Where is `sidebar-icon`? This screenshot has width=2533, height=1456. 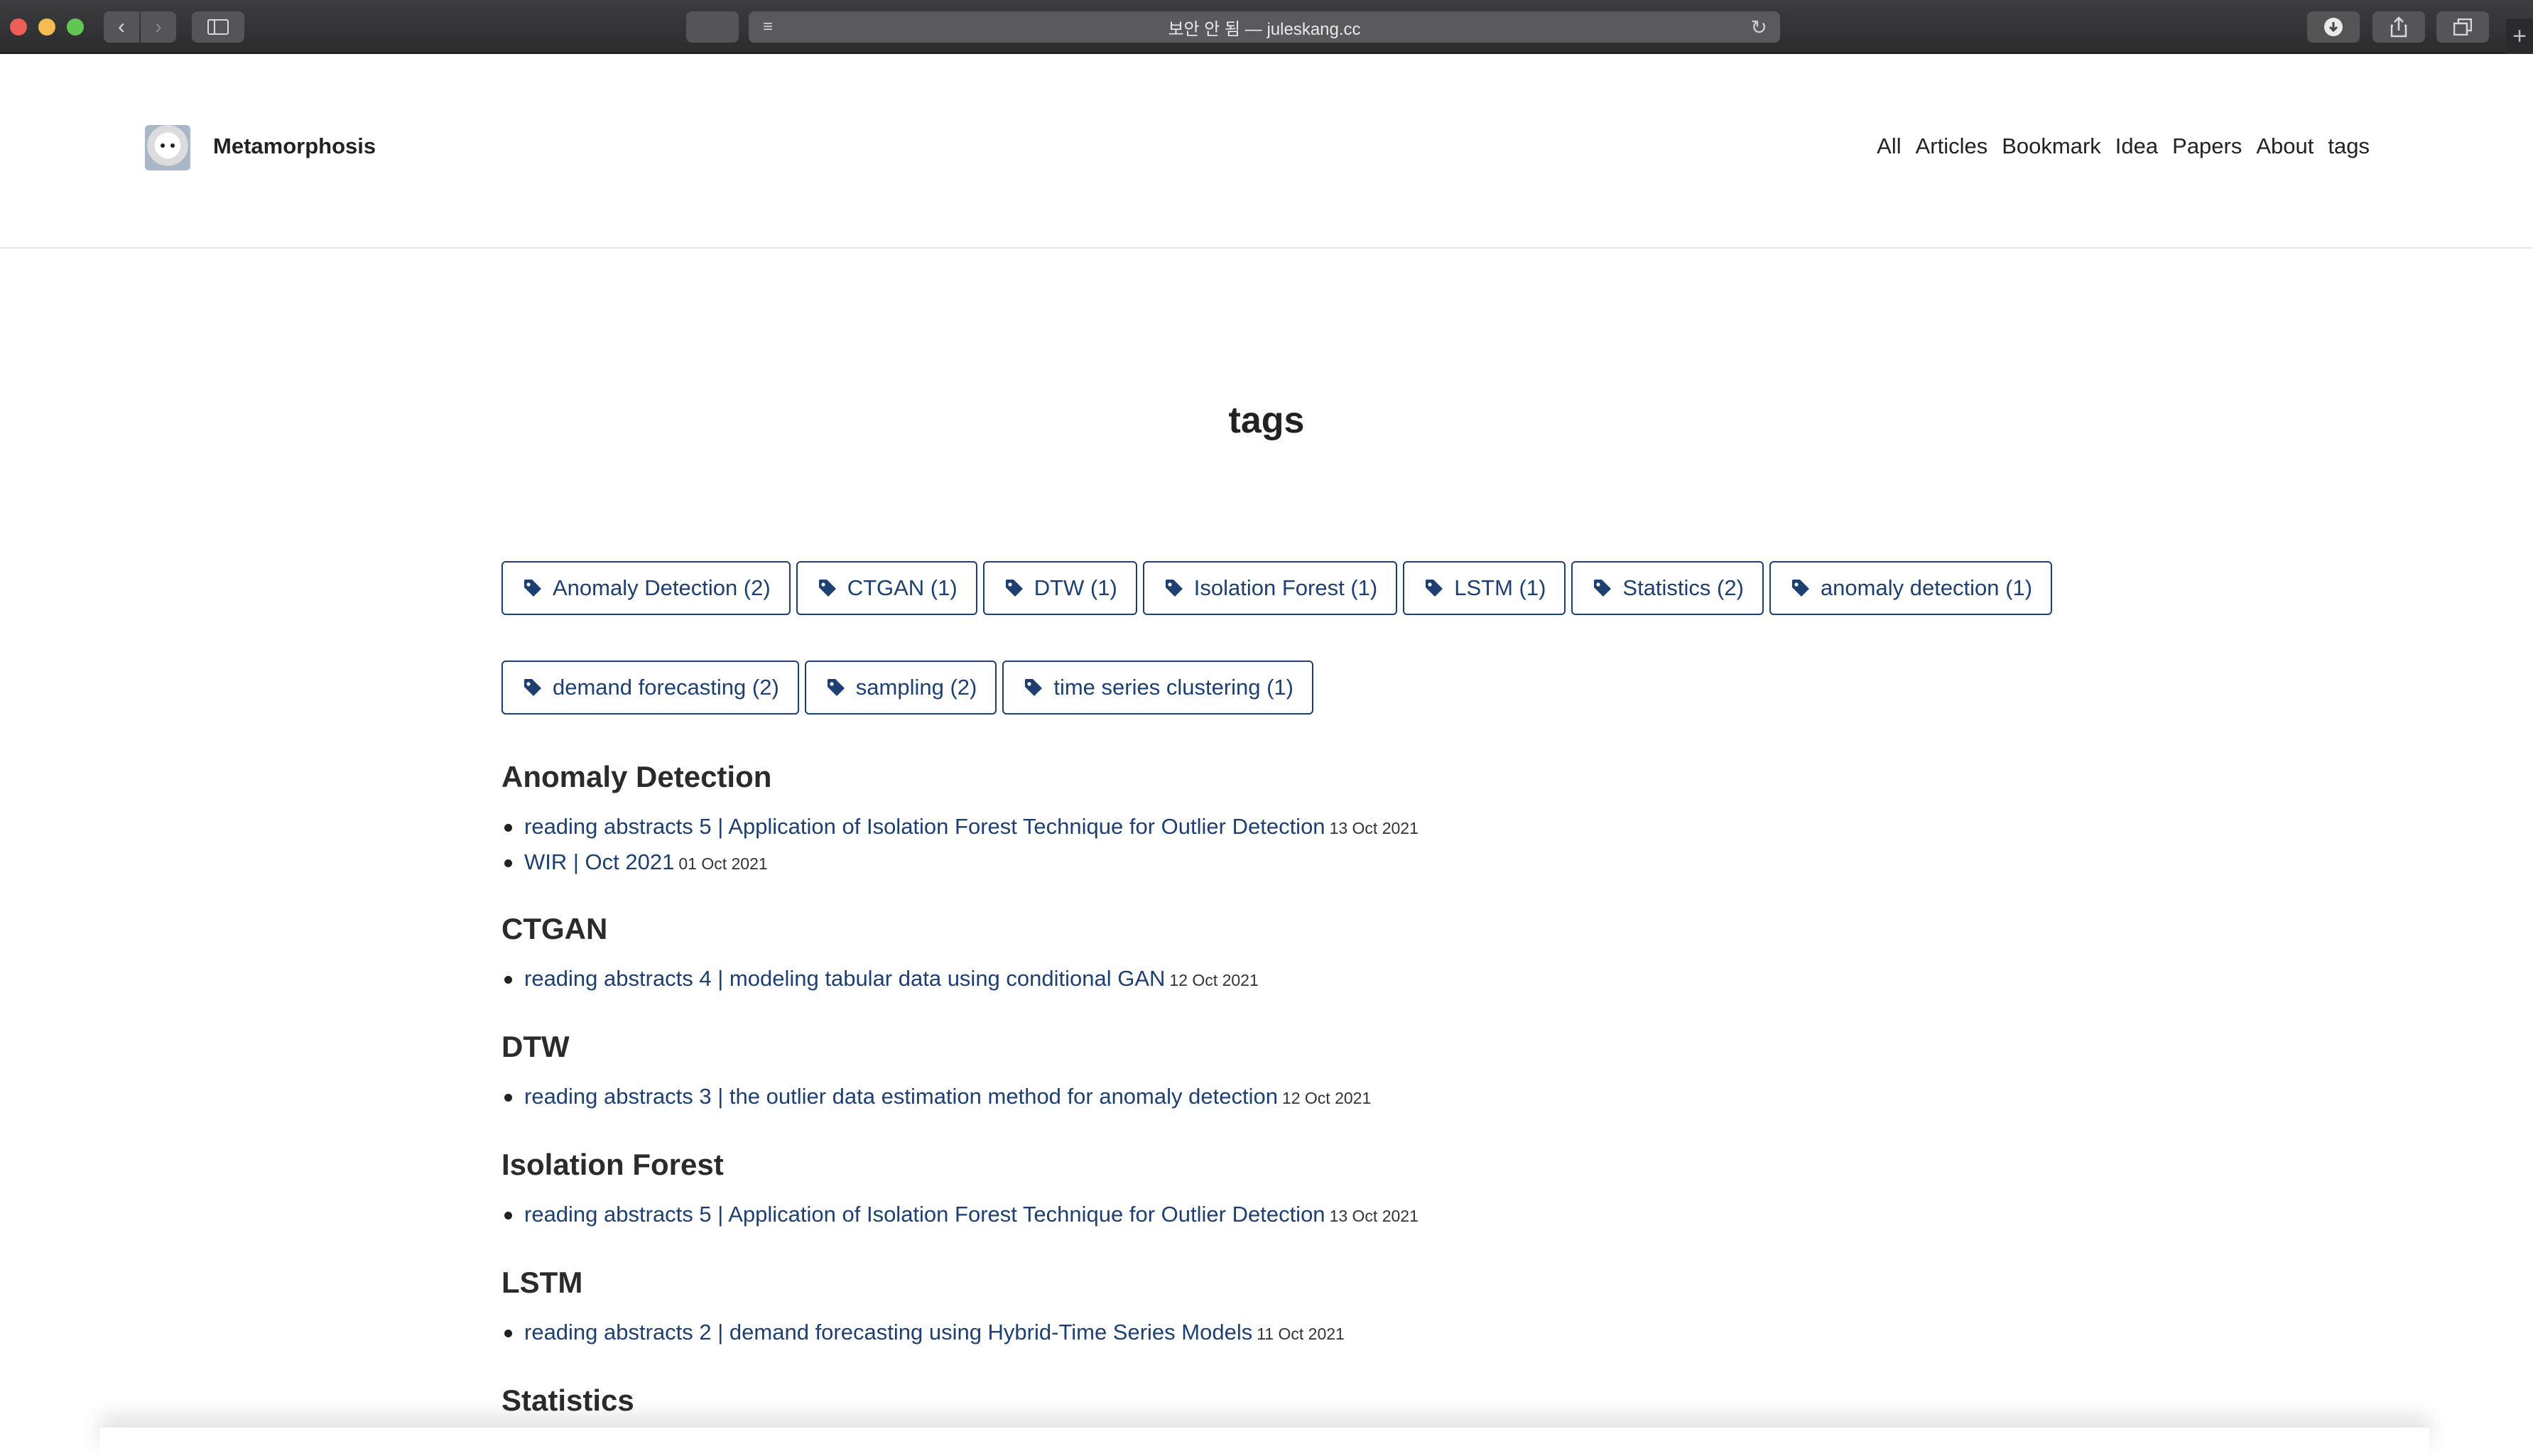 sidebar-icon is located at coordinates (218, 27).